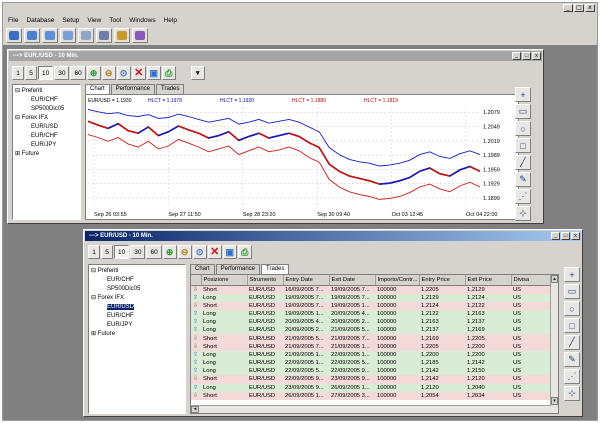  I want to click on trades-minimize-button: _, so click(555, 236).